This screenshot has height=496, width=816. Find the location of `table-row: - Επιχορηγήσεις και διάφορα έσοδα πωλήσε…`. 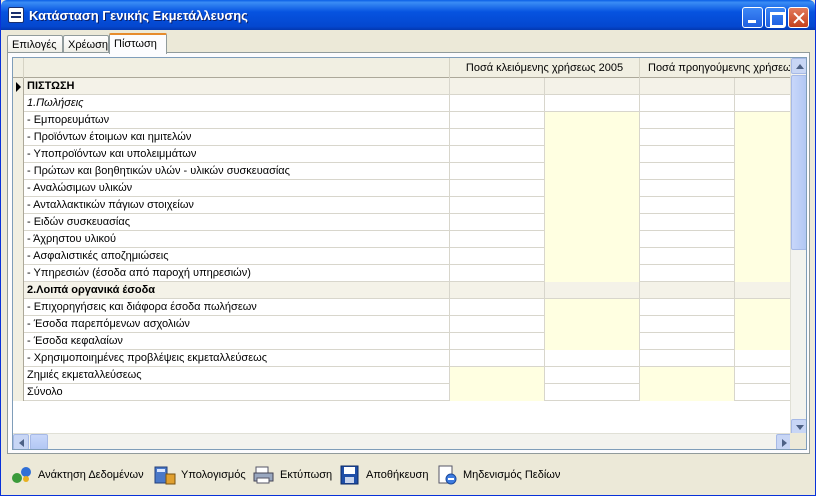

table-row: - Επιχορηγήσεις και διάφορα έσοδα πωλήσε… is located at coordinates (403, 307).